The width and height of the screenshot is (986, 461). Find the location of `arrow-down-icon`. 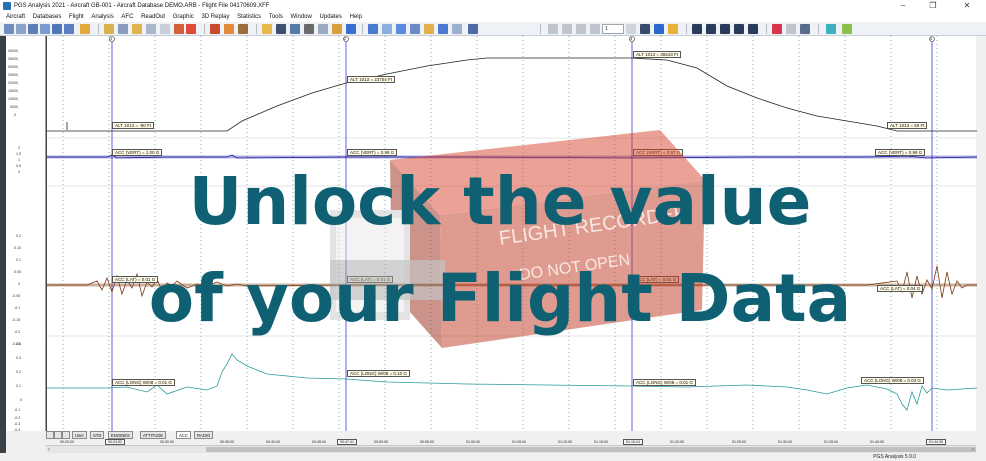

arrow-down-icon is located at coordinates (443, 29).